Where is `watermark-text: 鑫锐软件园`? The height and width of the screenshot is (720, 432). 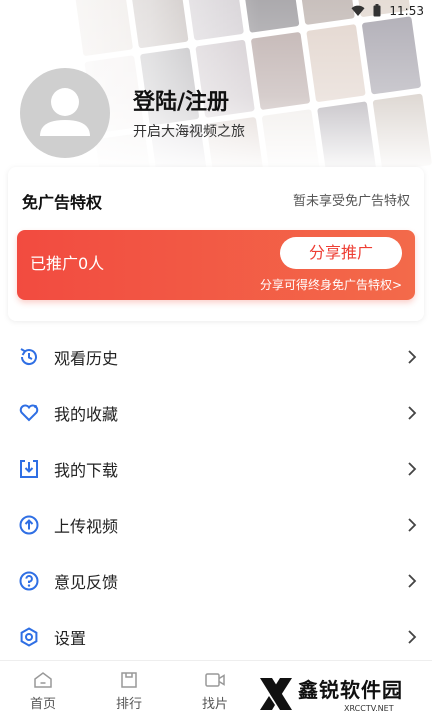
watermark-text: 鑫锐软件园 is located at coordinates (350, 690).